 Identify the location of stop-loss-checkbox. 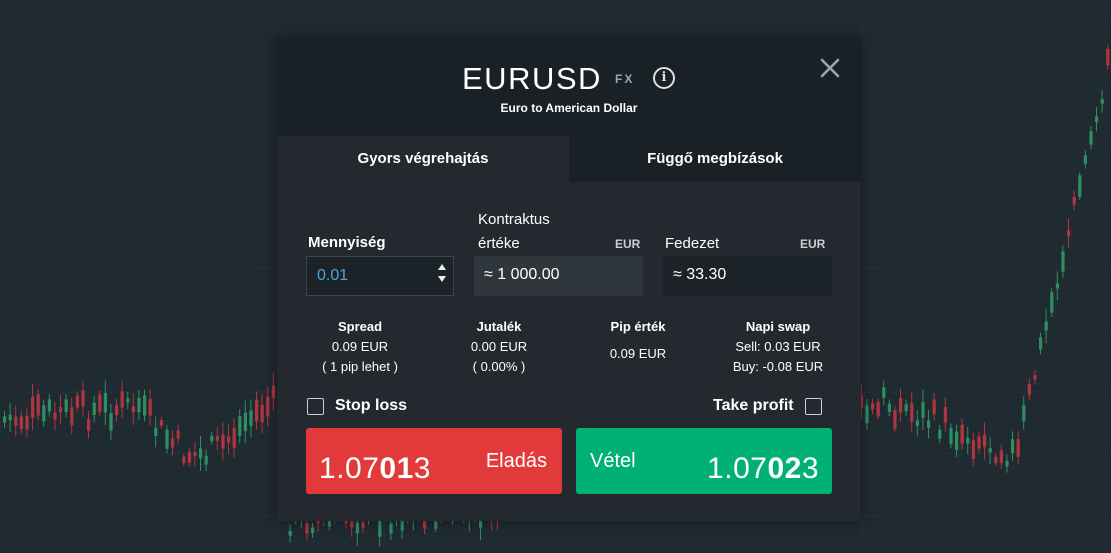
(315, 406).